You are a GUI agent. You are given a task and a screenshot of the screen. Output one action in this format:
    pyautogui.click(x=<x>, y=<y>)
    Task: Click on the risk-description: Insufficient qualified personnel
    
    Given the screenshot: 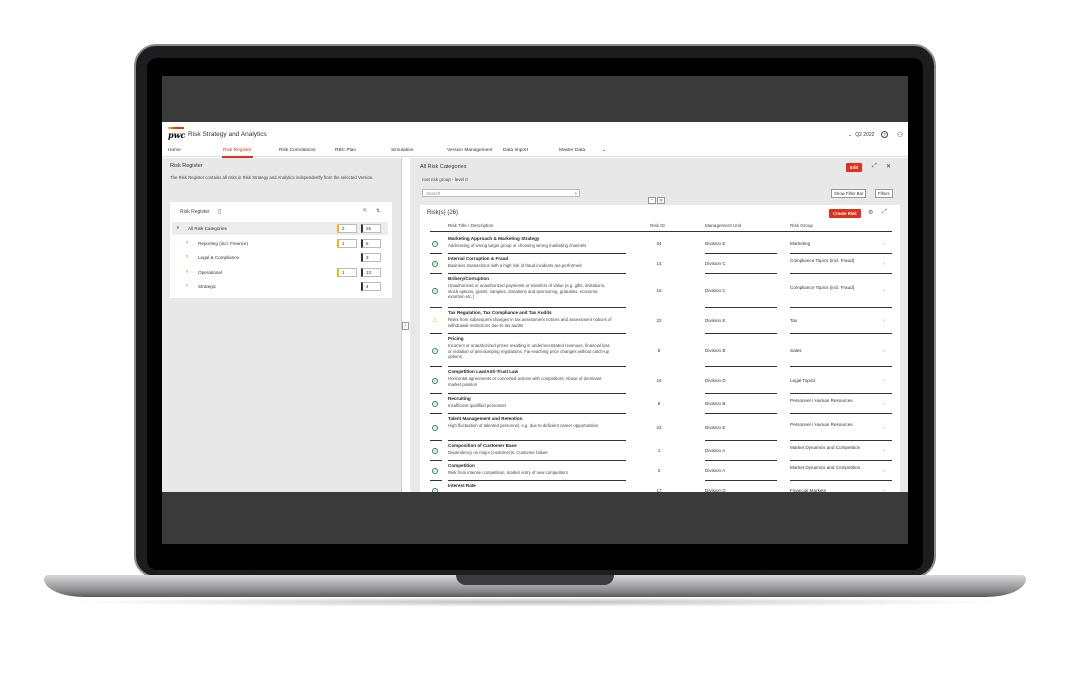 What is the action you would take?
    pyautogui.click(x=477, y=405)
    